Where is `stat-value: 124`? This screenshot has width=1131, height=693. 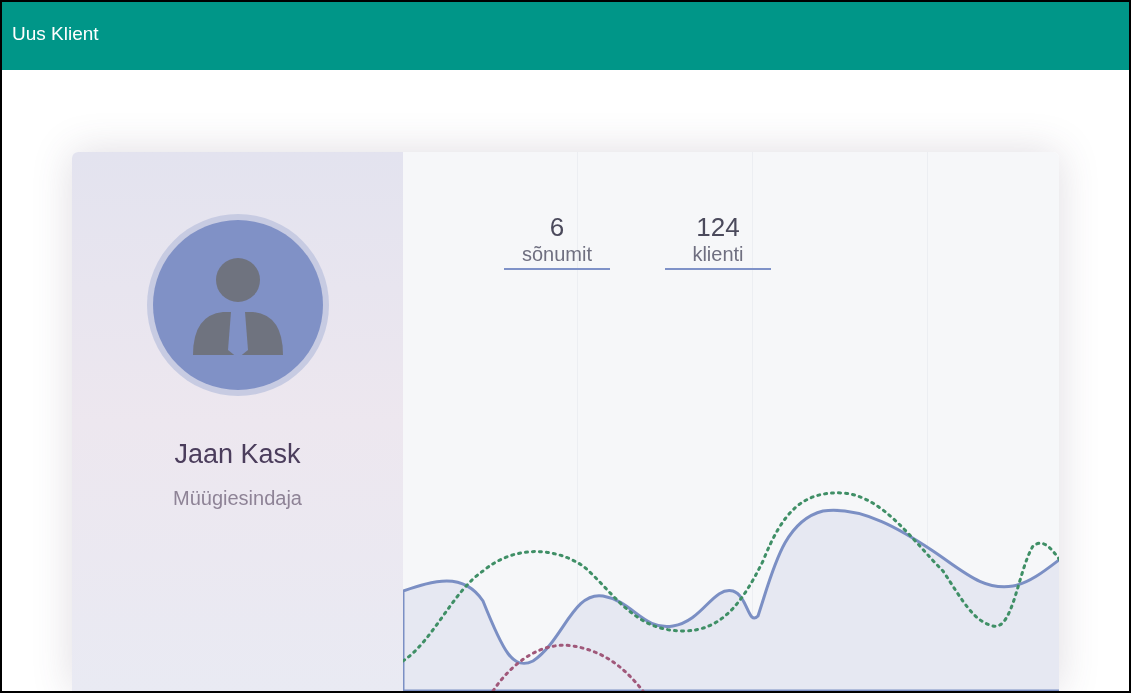 stat-value: 124 is located at coordinates (718, 227).